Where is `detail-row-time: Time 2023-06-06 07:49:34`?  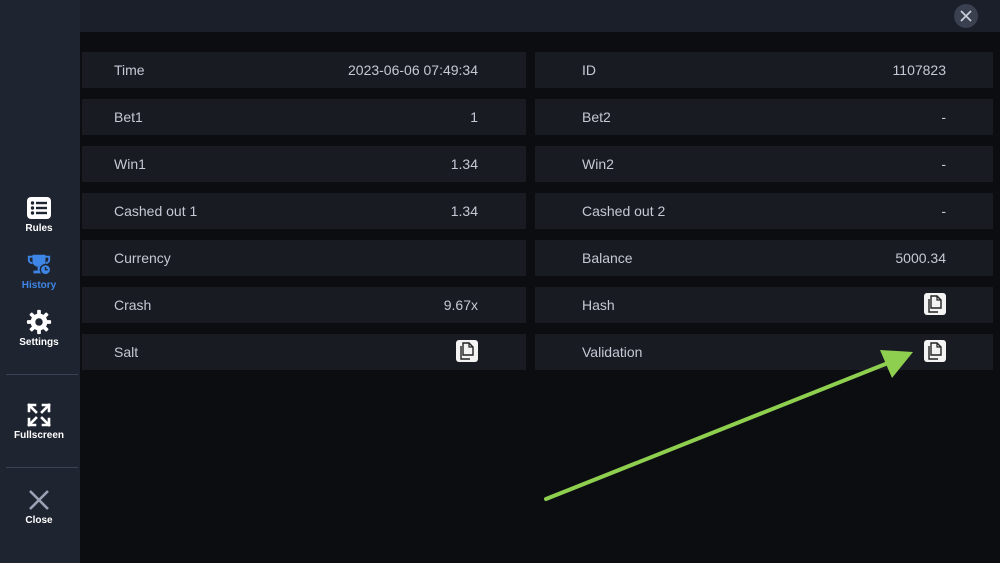
detail-row-time: Time 2023-06-06 07:49:34 is located at coordinates (304, 70).